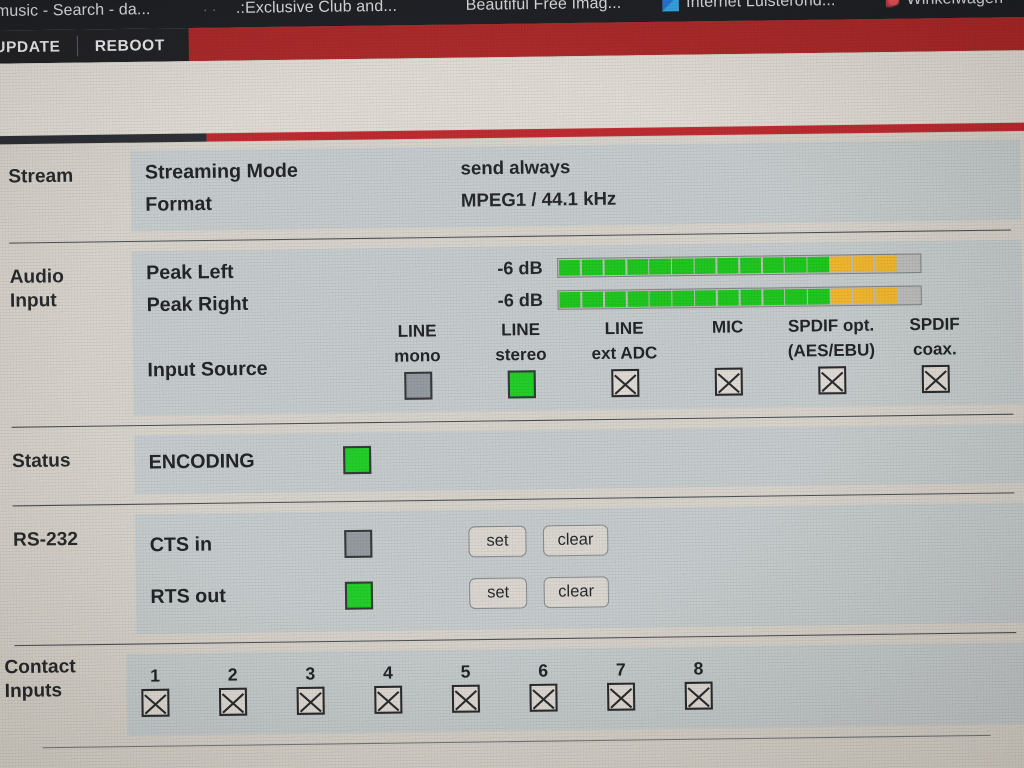  I want to click on contact-input: 5, so click(466, 688).